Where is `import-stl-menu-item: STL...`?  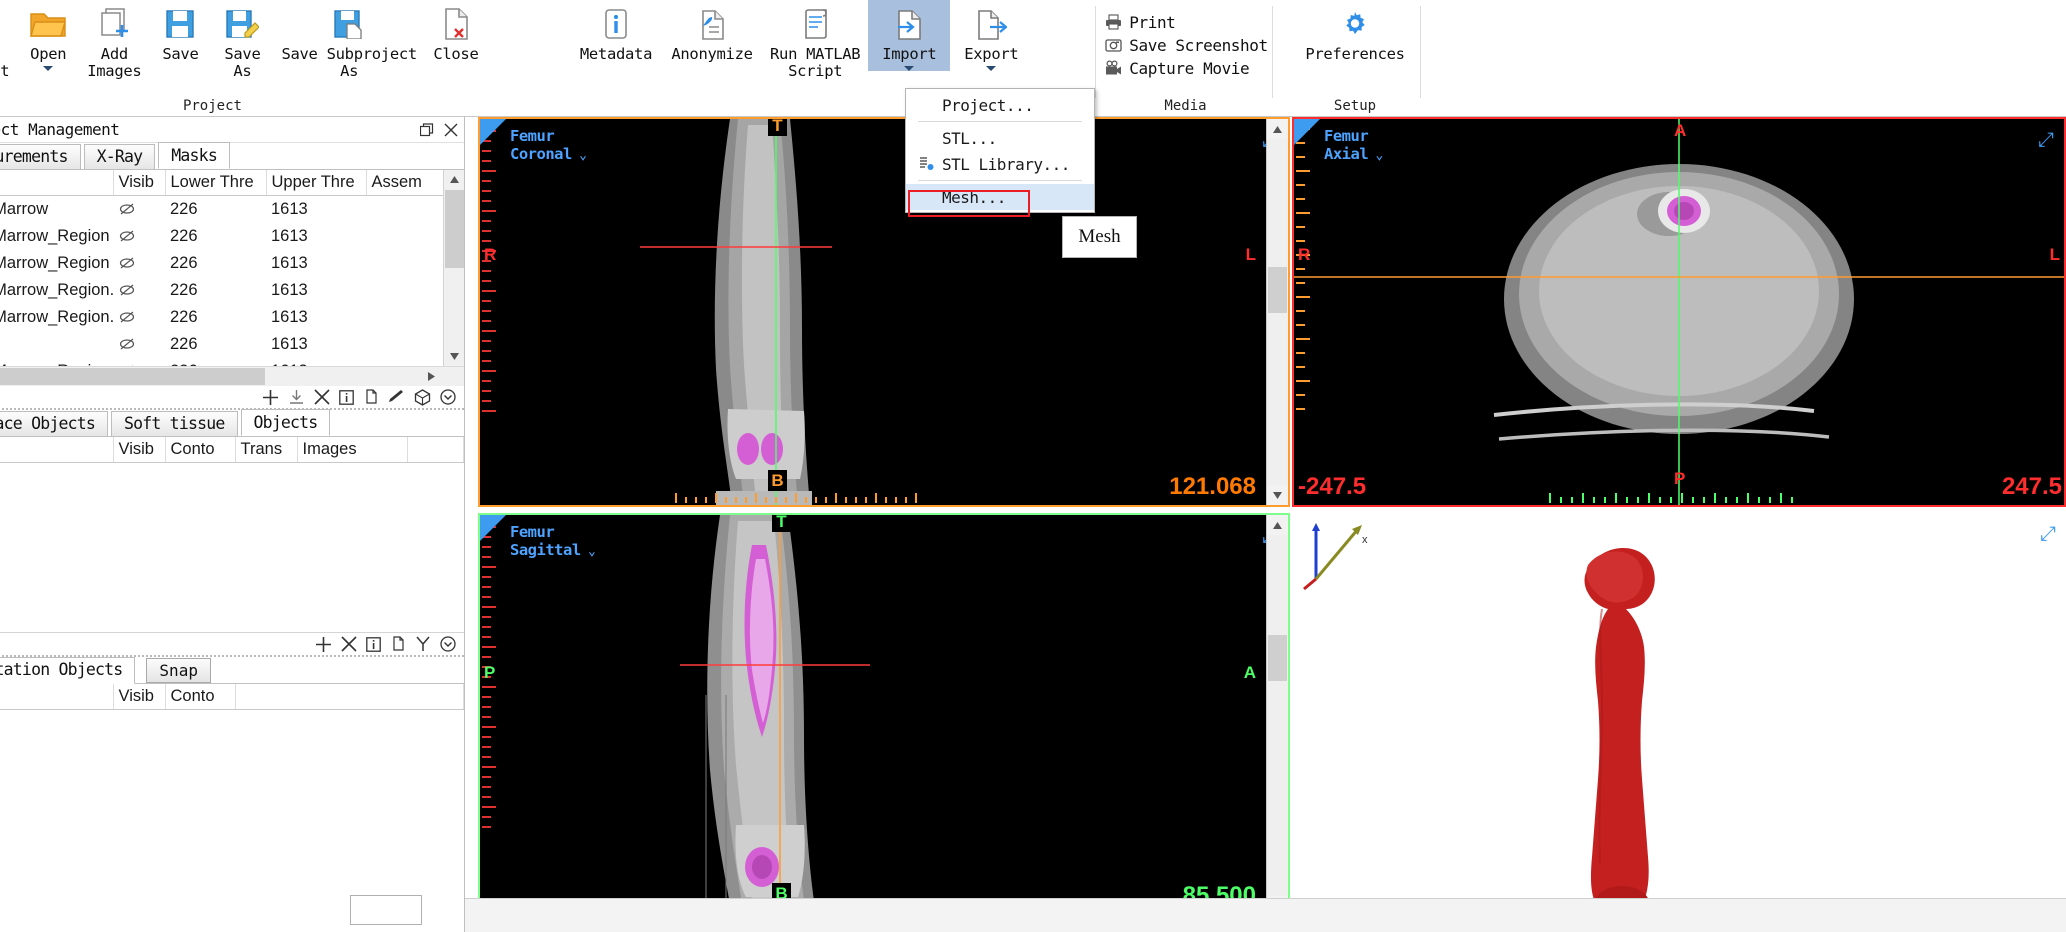
import-stl-menu-item: STL... is located at coordinates (1000, 138).